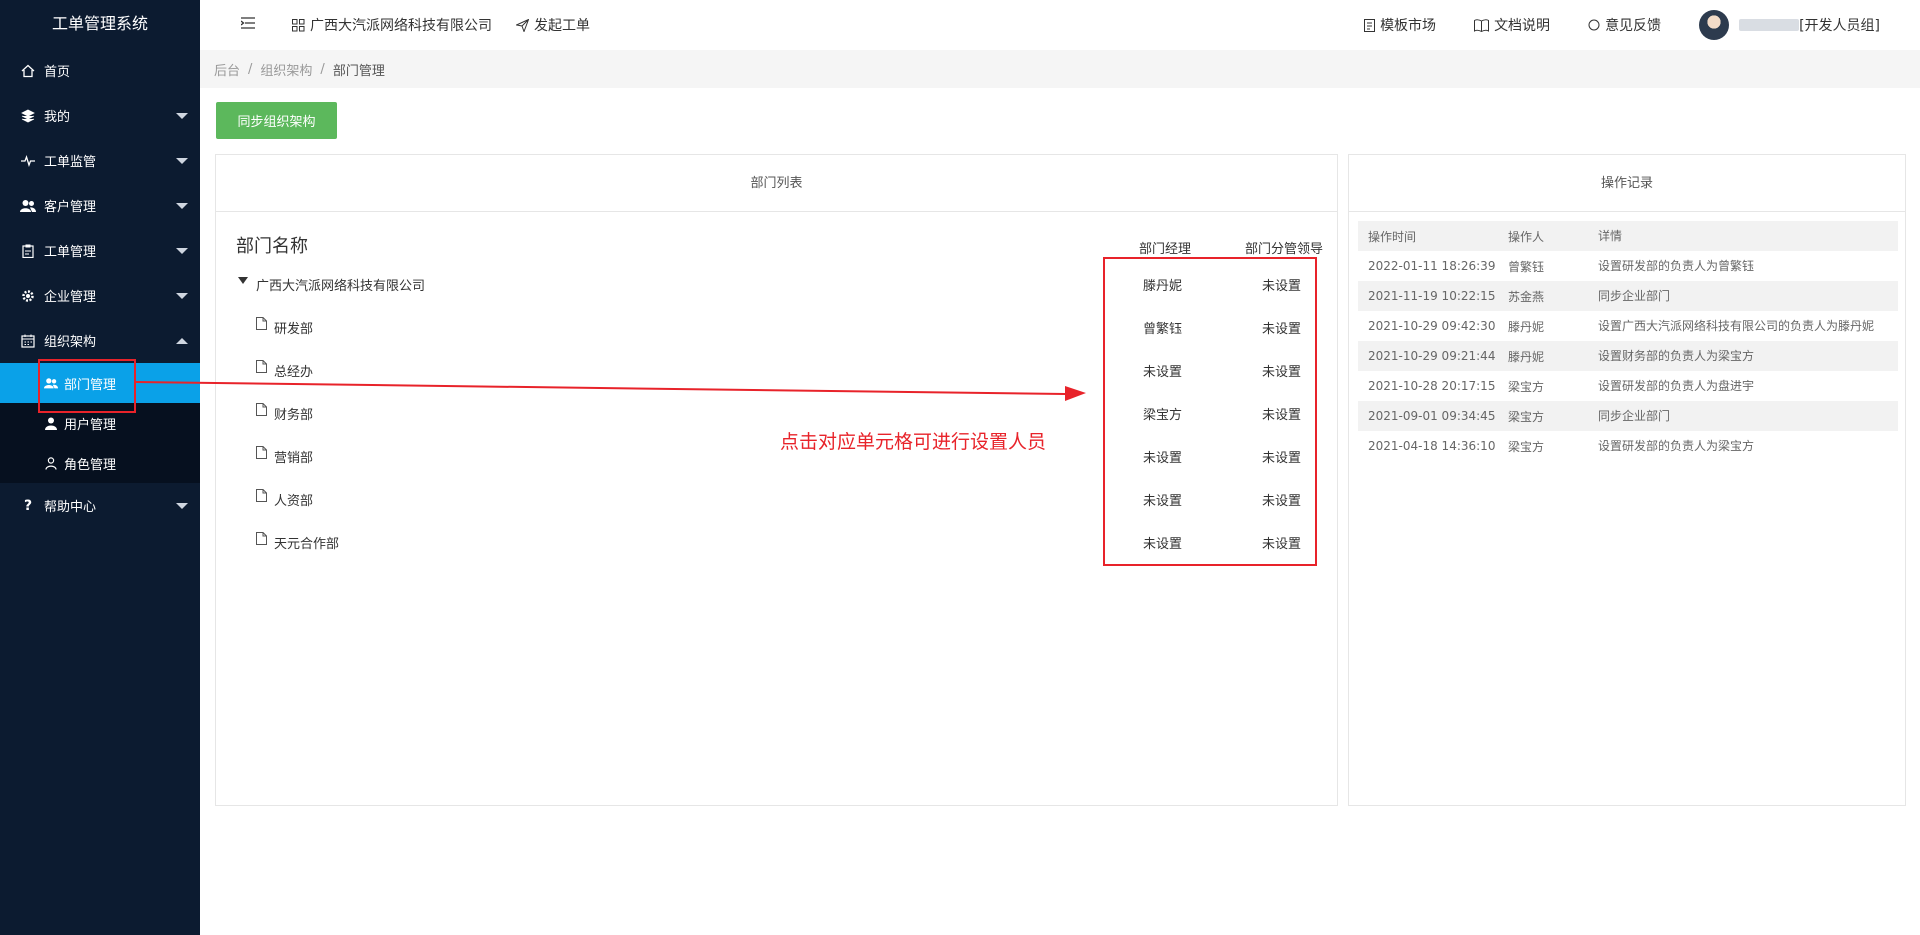 The image size is (1920, 935). Describe the element at coordinates (243, 280) in the screenshot. I see `expand-caret-icon` at that location.